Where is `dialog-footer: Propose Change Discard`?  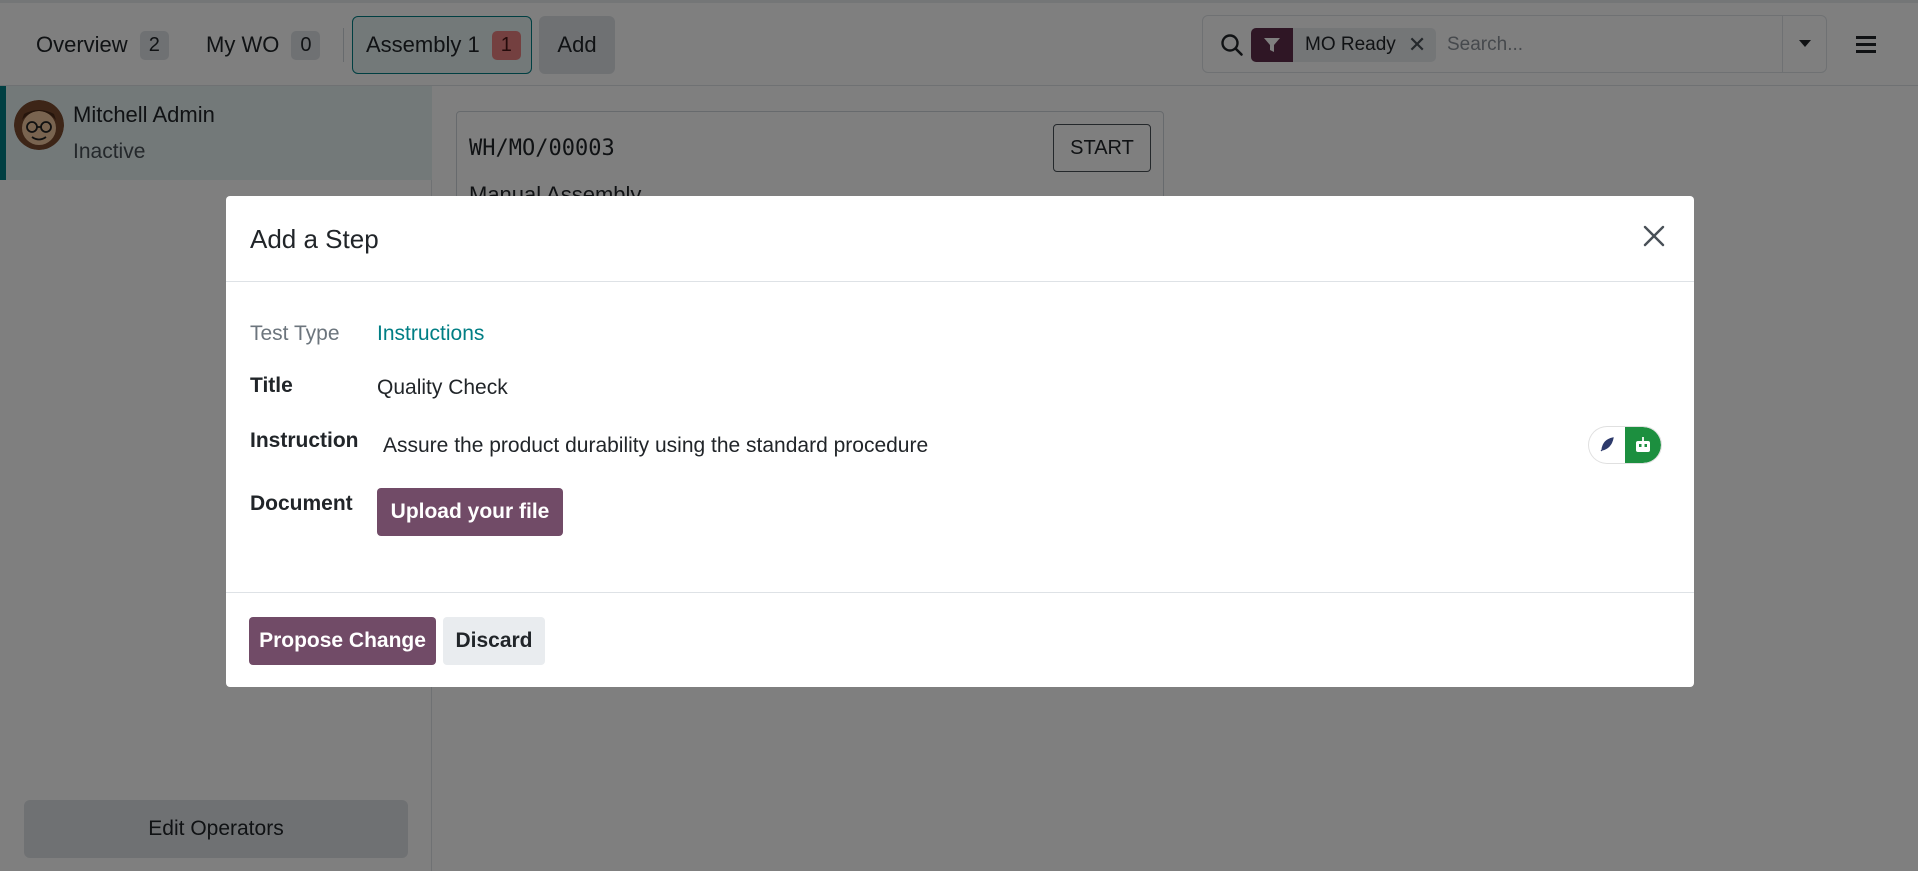
dialog-footer: Propose Change Discard is located at coordinates (960, 639).